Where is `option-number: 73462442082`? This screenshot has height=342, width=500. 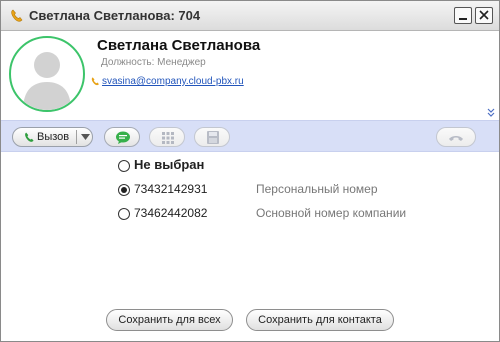
option-number: 73462442082 is located at coordinates (171, 213).